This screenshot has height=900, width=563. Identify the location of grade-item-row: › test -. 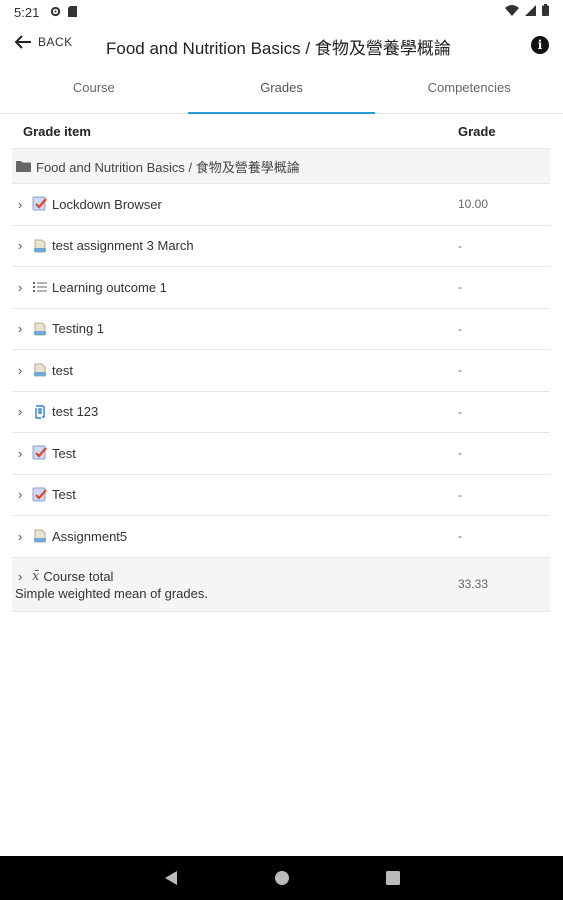
(281, 371).